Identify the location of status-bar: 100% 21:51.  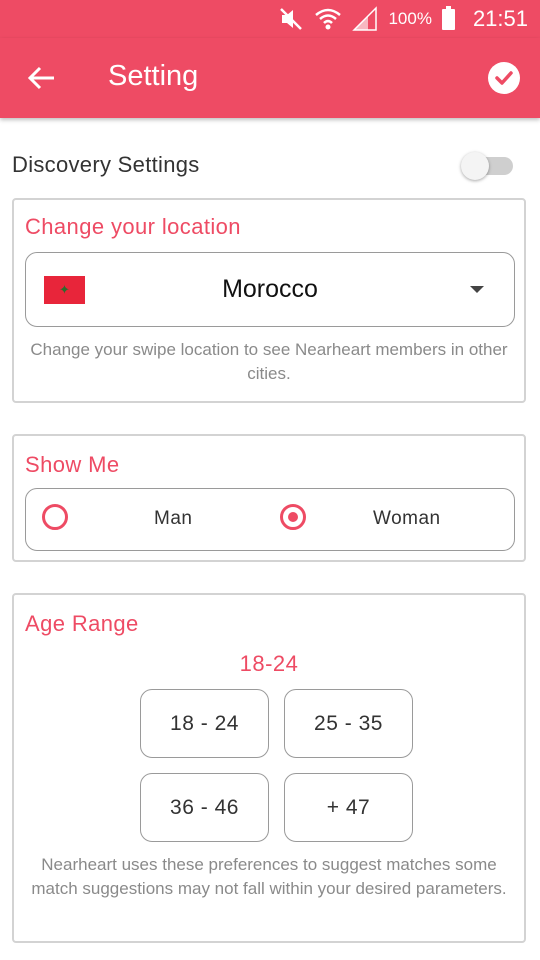
(270, 19).